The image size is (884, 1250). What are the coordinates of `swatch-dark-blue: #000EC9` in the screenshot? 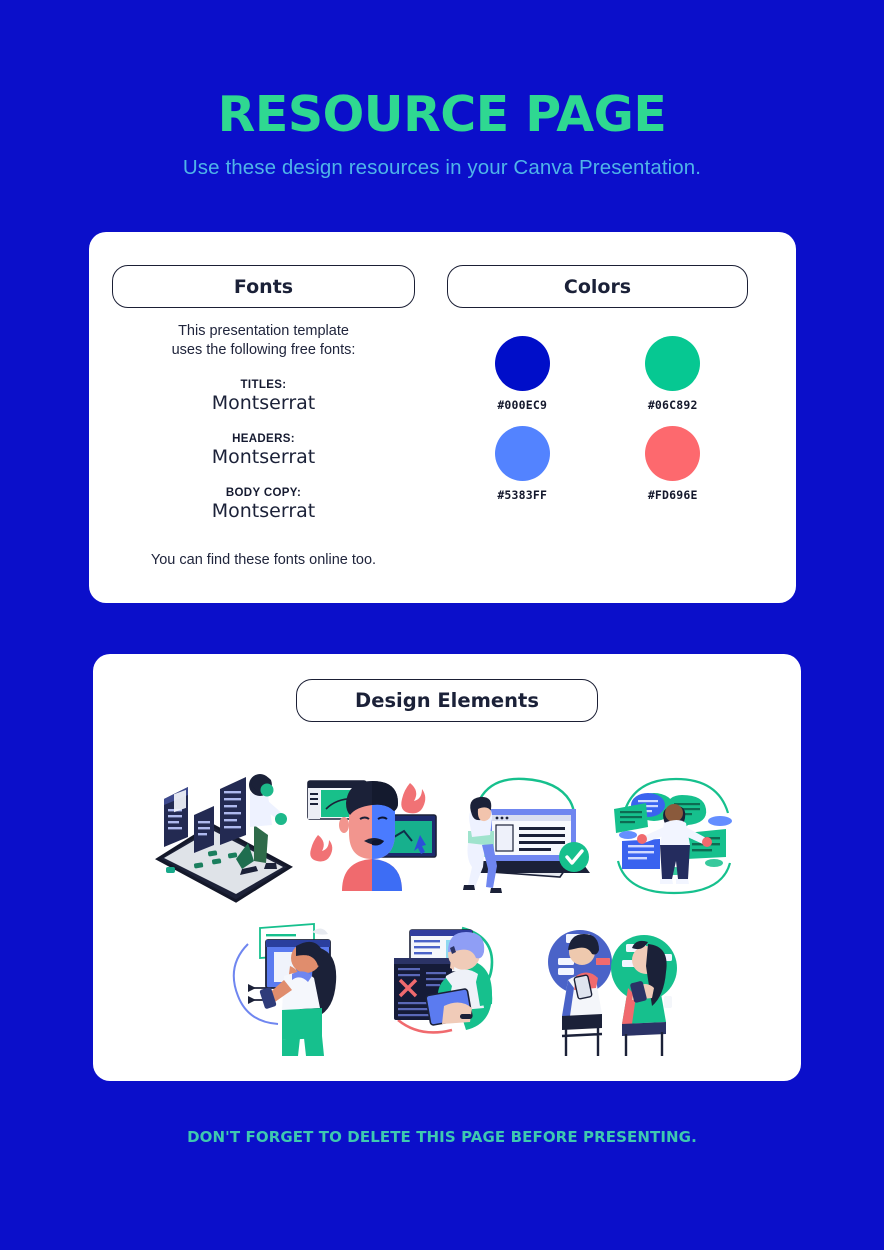 It's located at (522, 374).